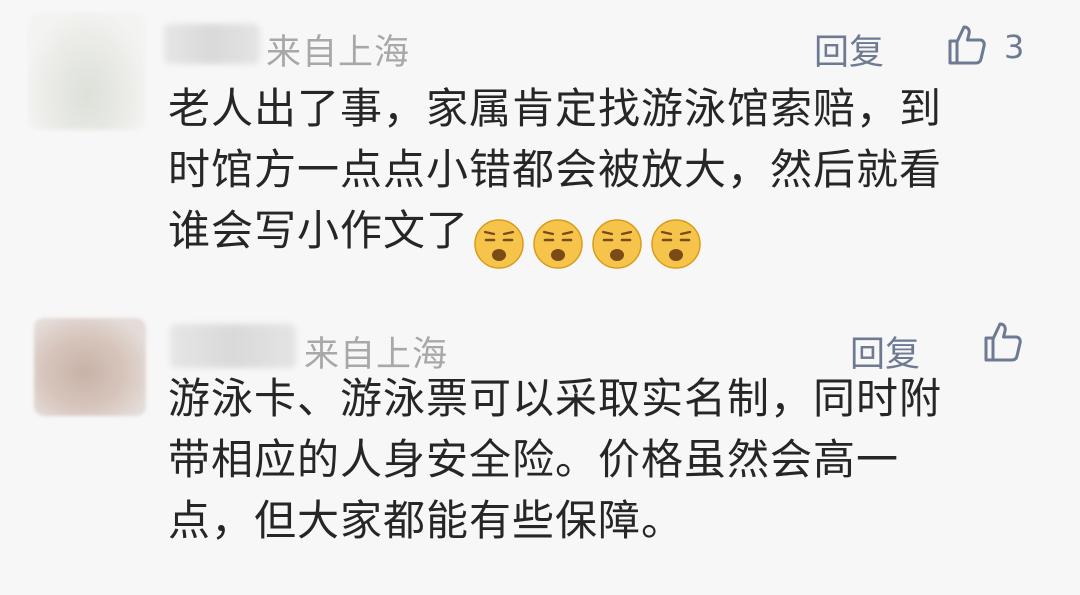 The height and width of the screenshot is (595, 1080). What do you see at coordinates (555, 108) in the screenshot?
I see `comment-line: 老人出了事，家属肯定找游泳馆索赔，到` at bounding box center [555, 108].